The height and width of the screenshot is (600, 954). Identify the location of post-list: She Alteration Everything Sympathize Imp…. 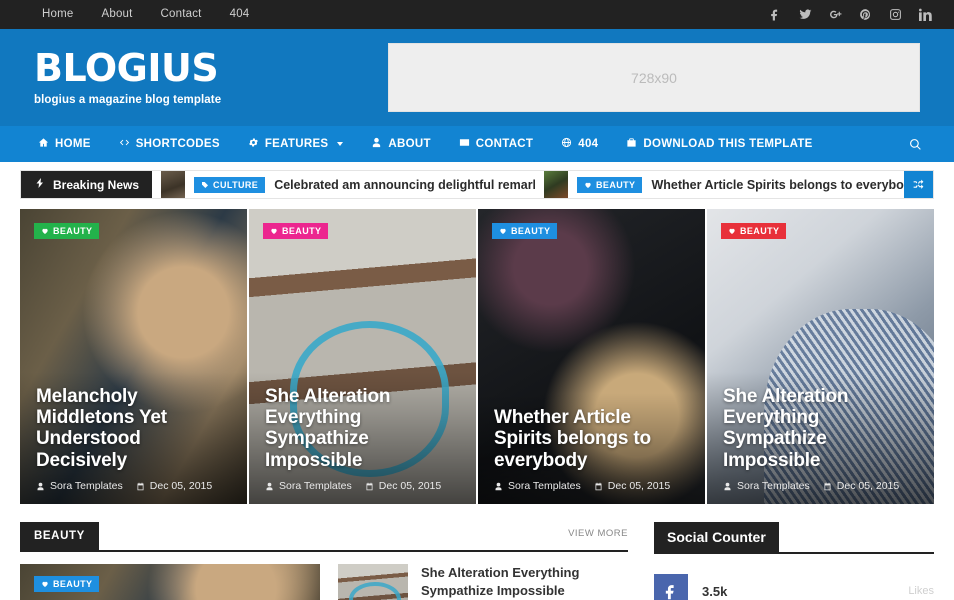
(483, 582).